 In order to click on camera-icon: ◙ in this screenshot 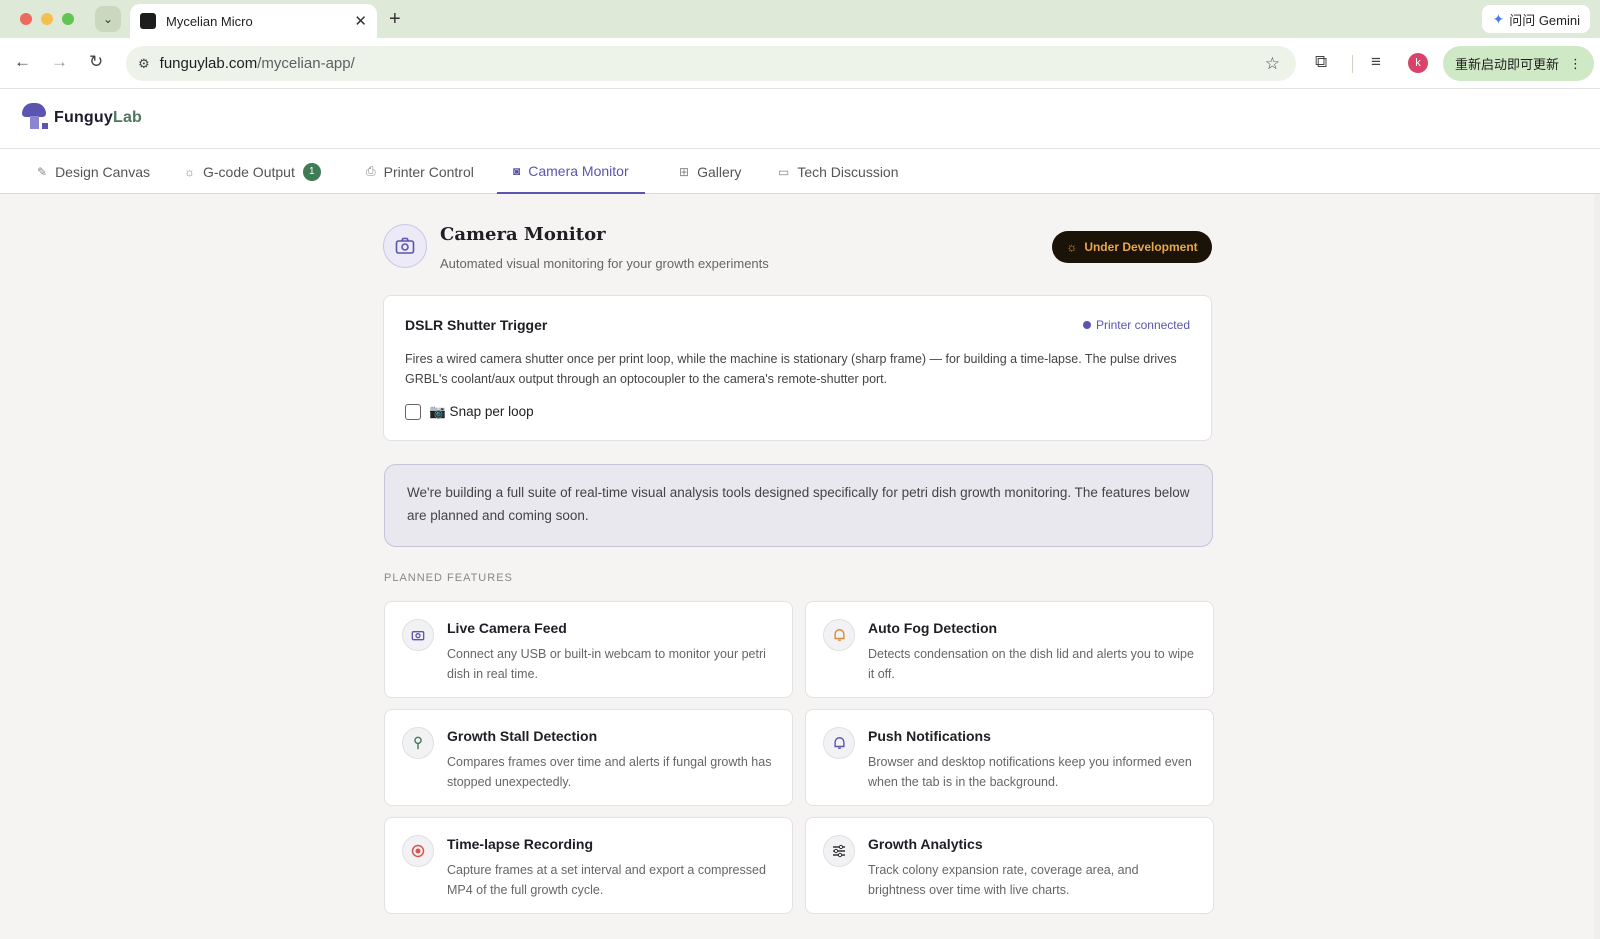, I will do `click(517, 170)`.